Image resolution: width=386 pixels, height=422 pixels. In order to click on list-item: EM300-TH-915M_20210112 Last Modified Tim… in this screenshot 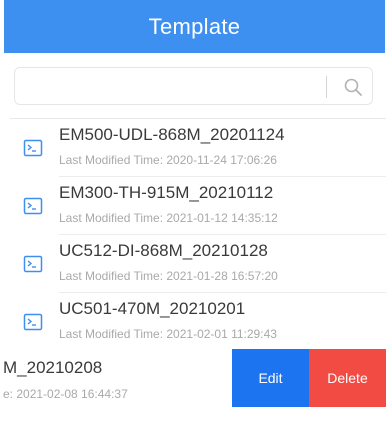, I will do `click(193, 206)`.